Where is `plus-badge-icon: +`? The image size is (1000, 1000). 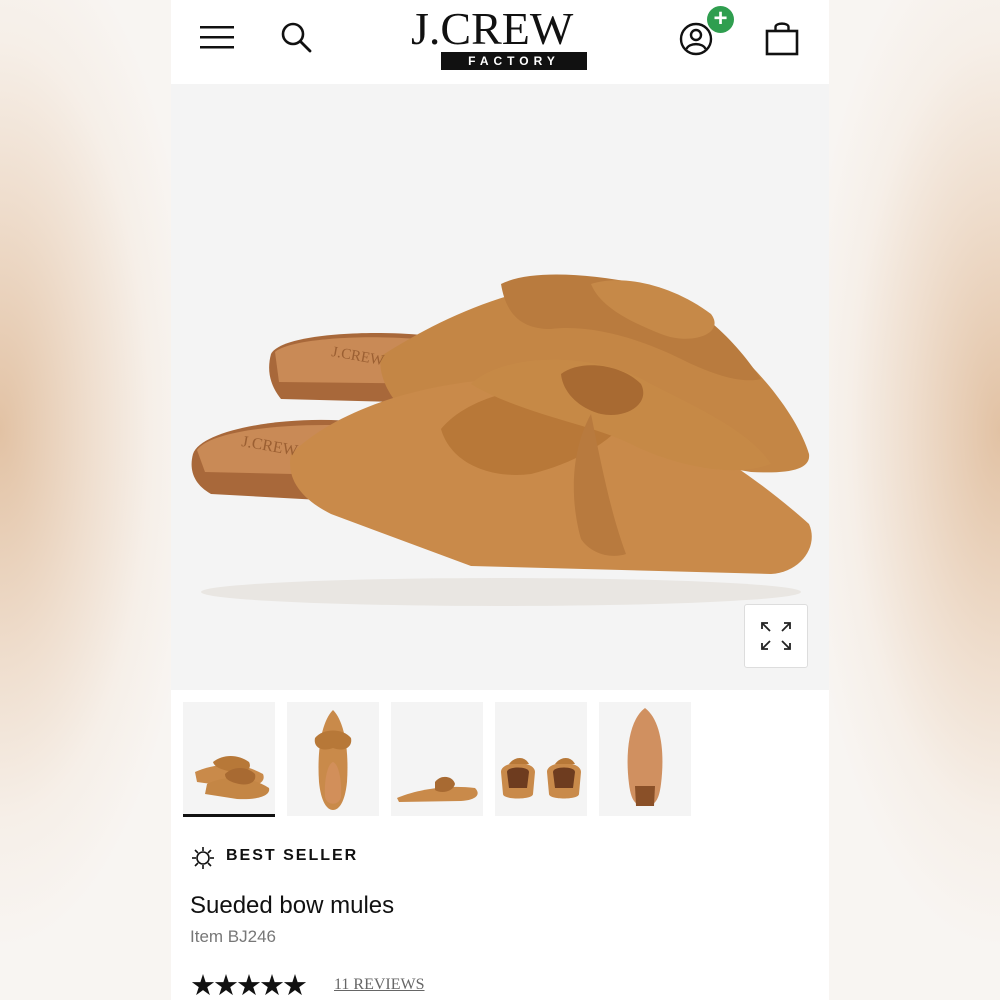 plus-badge-icon: + is located at coordinates (720, 19).